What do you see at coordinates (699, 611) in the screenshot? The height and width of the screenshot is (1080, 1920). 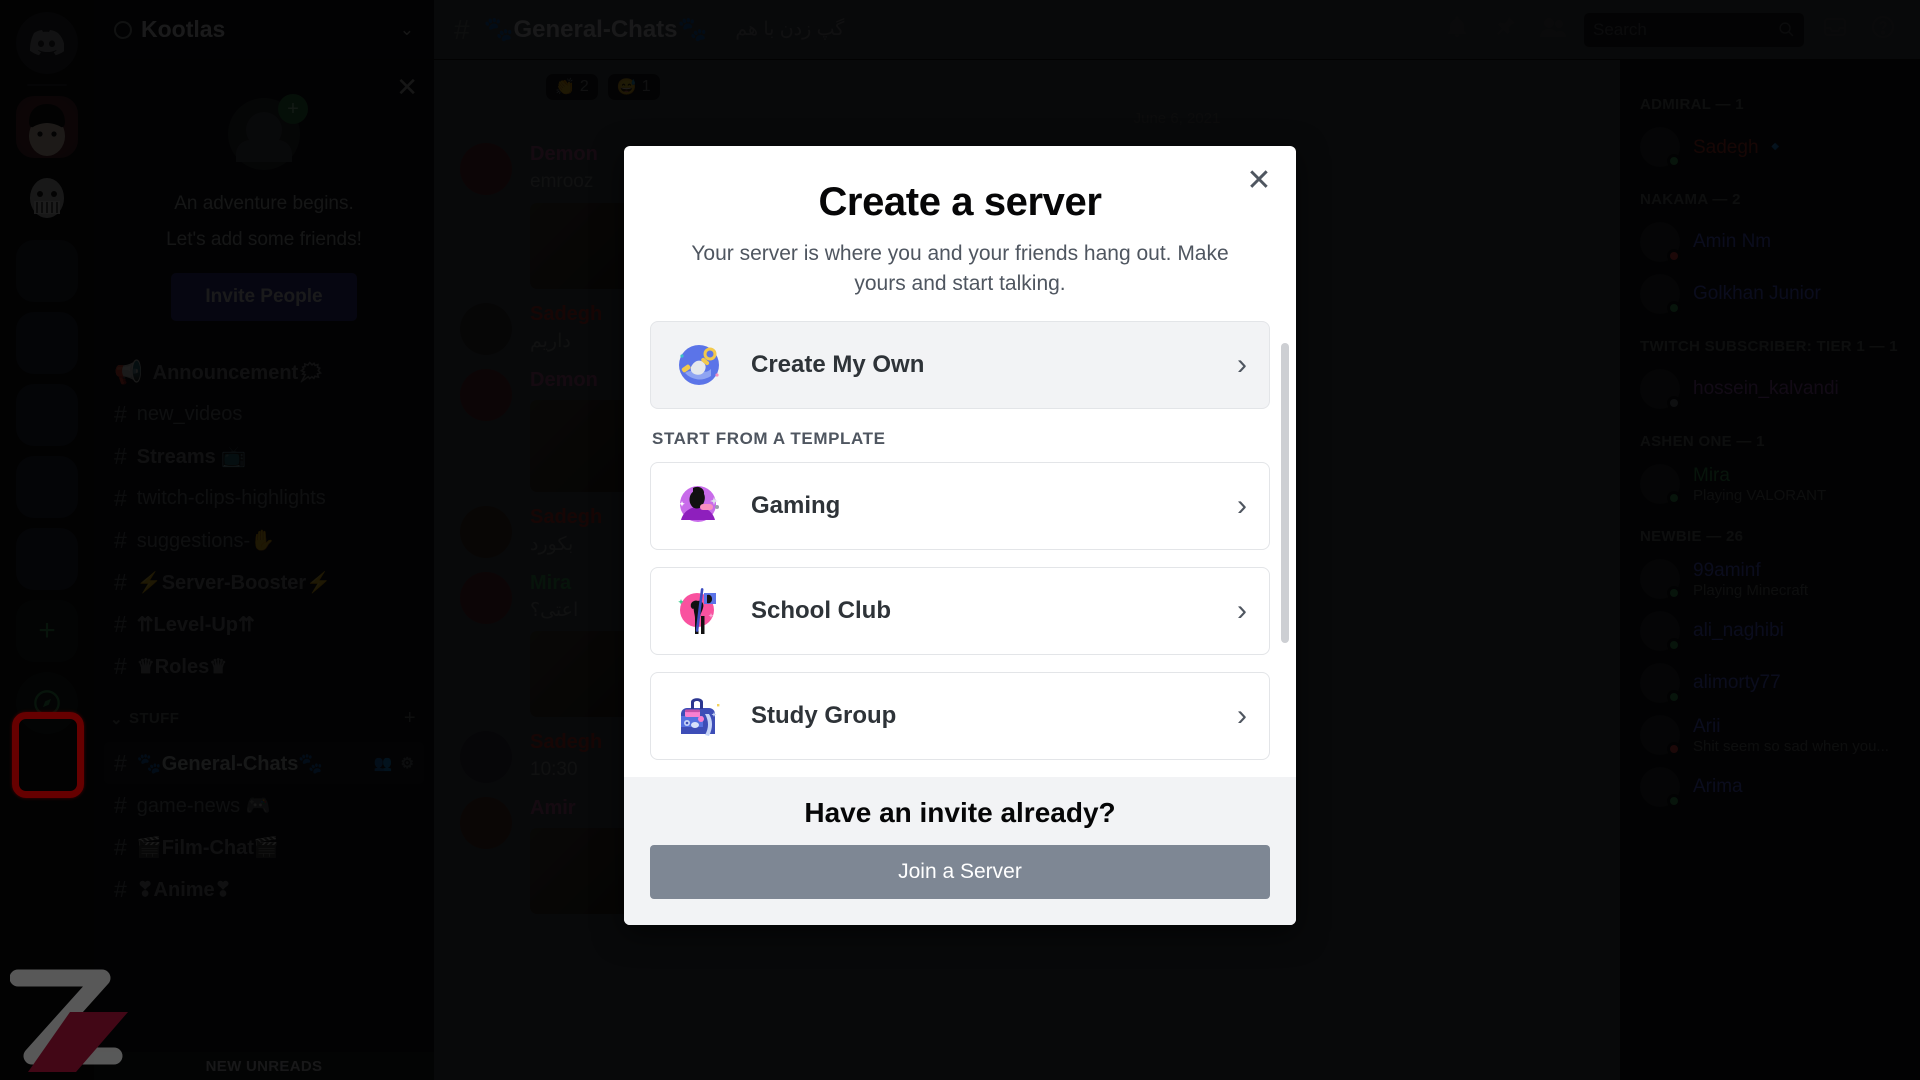 I see `flag-person-icon` at bounding box center [699, 611].